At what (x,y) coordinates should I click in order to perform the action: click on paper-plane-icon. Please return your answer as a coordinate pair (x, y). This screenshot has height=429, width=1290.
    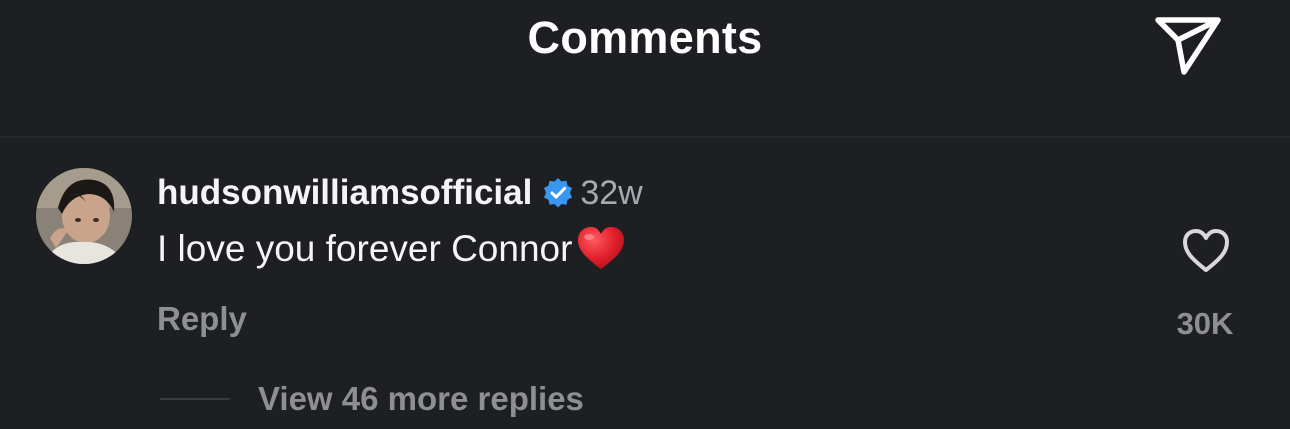
    Looking at the image, I should click on (1188, 46).